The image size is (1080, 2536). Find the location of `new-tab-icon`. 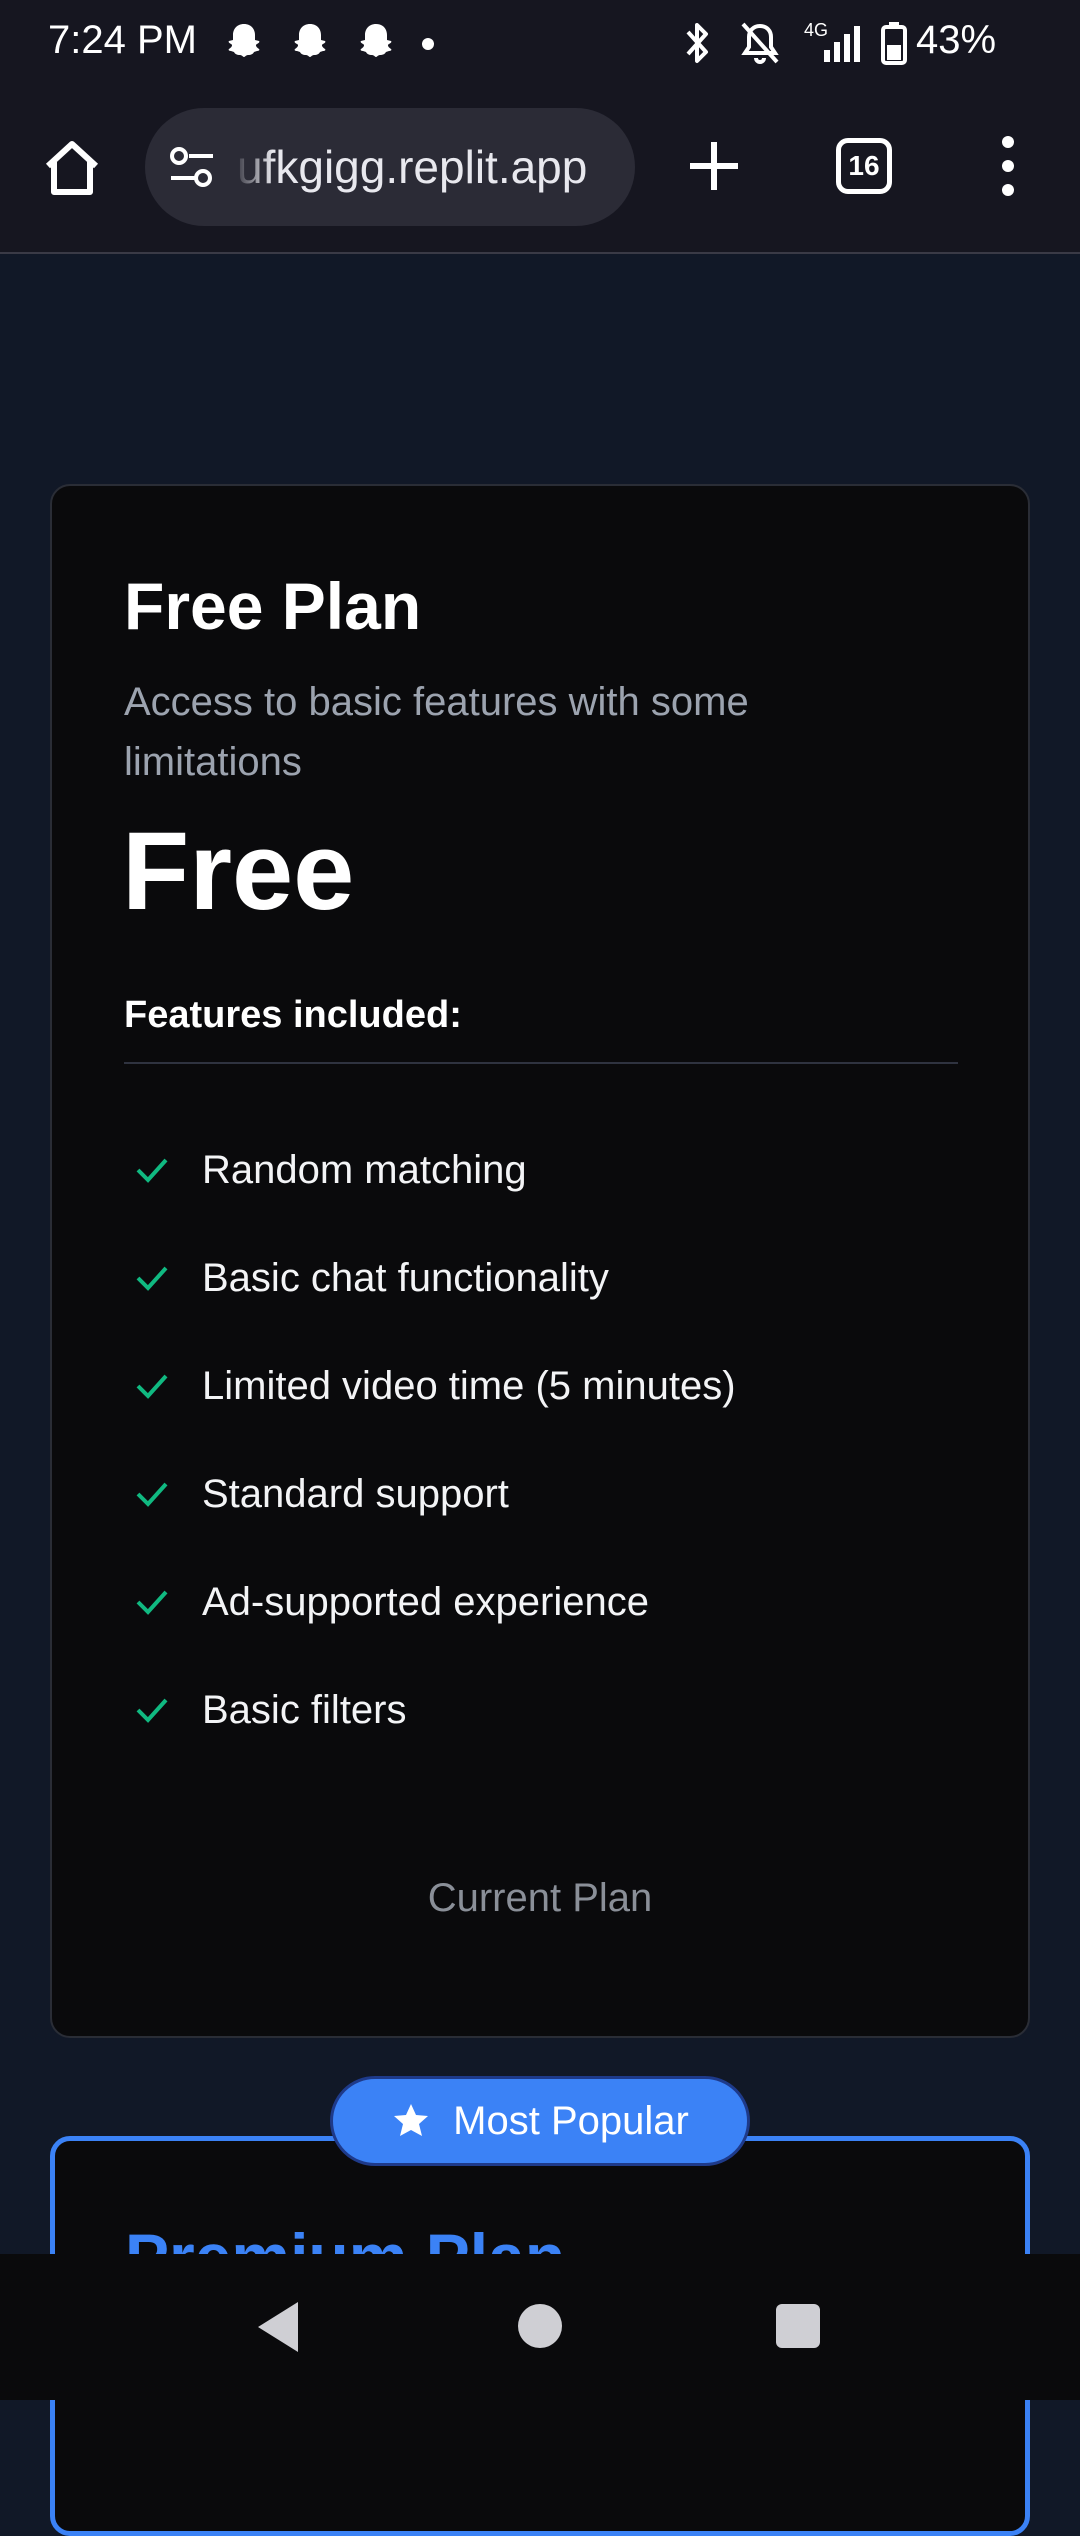

new-tab-icon is located at coordinates (714, 166).